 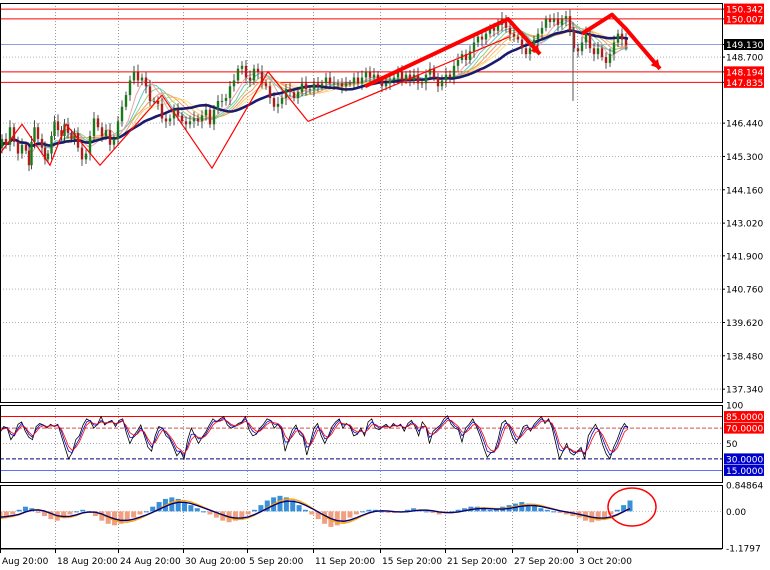 I want to click on price-label: 150.007, so click(x=744, y=20).